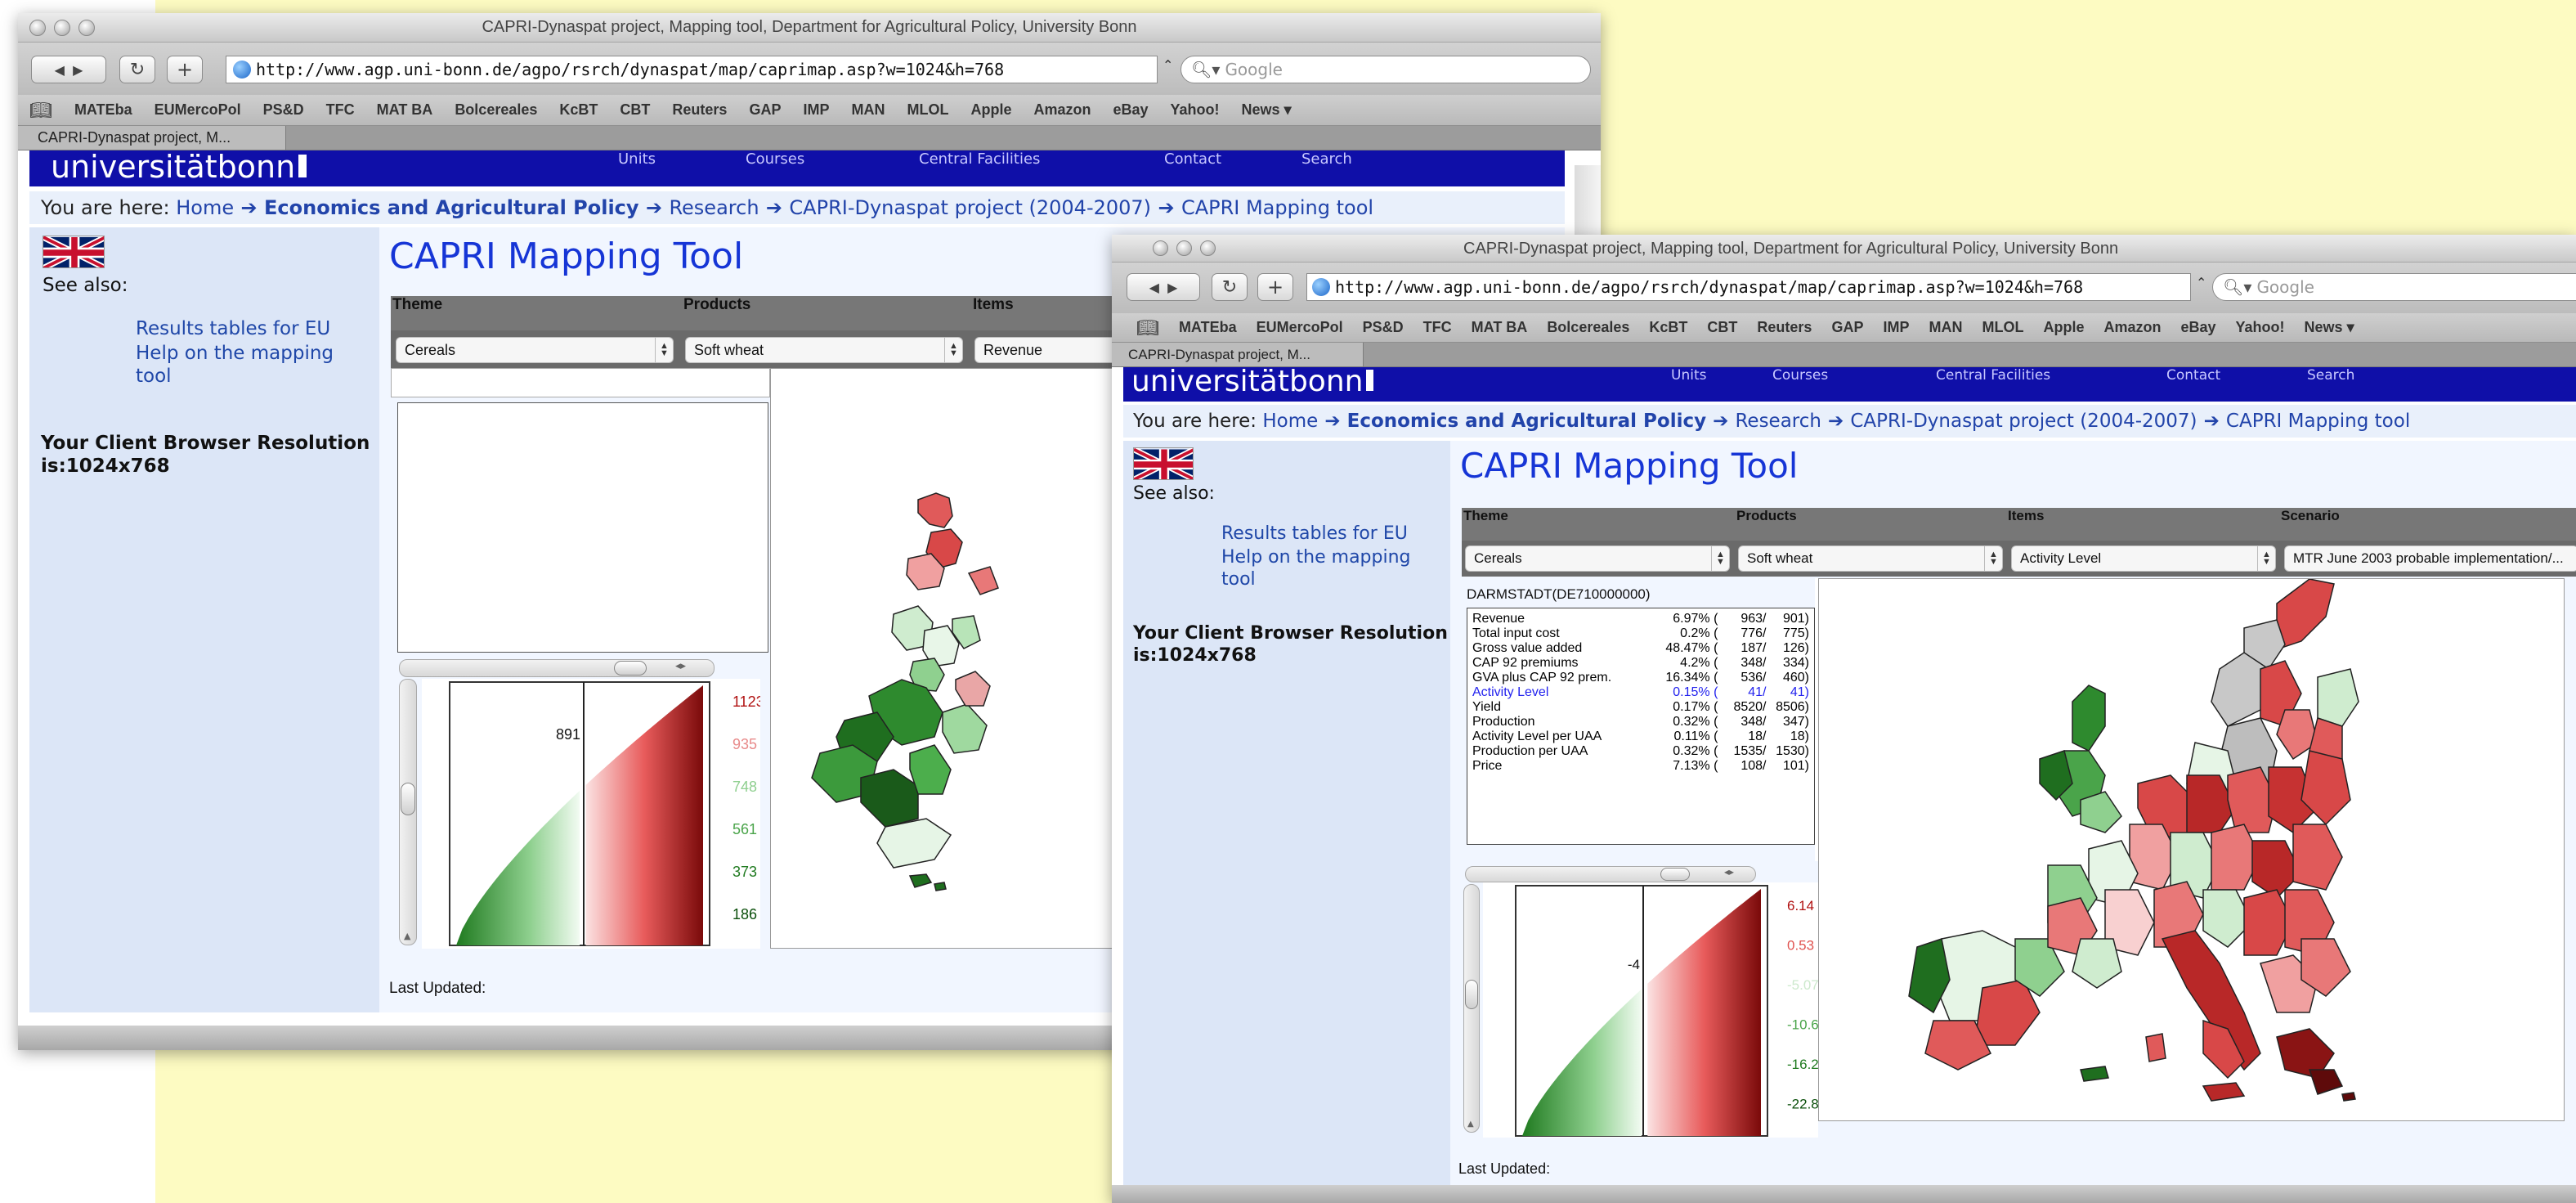 This screenshot has height=1203, width=2576. I want to click on zoom-window-button, so click(1208, 248).